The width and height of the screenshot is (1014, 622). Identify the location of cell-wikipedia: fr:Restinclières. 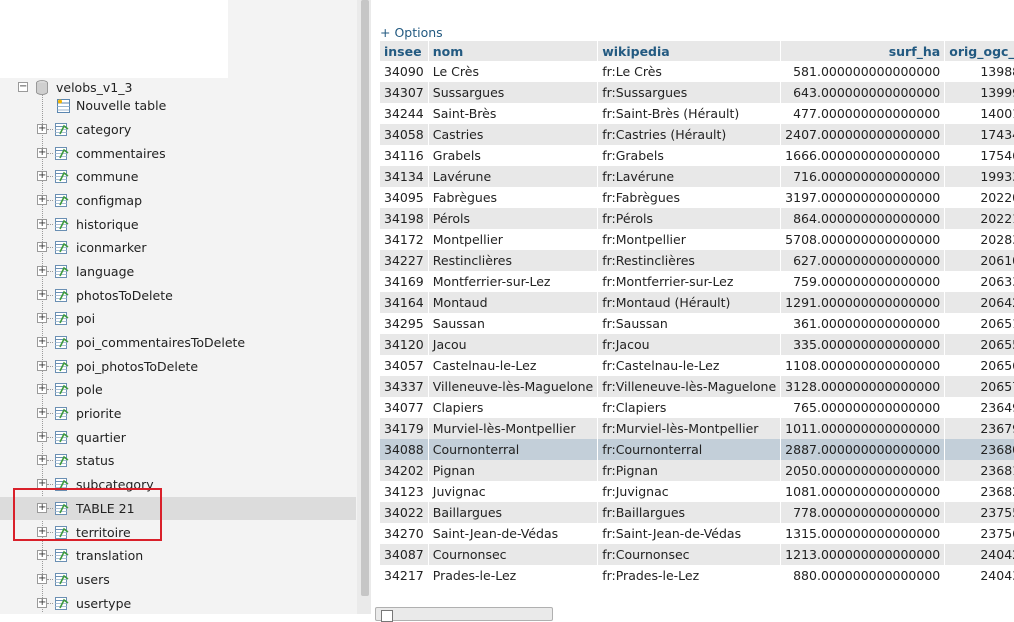
(689, 260).